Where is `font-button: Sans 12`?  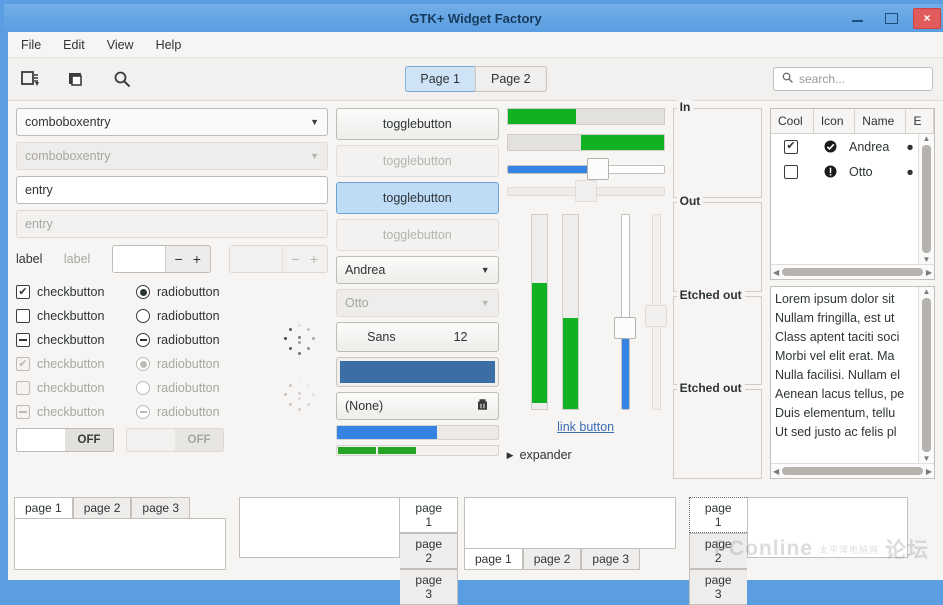 font-button: Sans 12 is located at coordinates (417, 337).